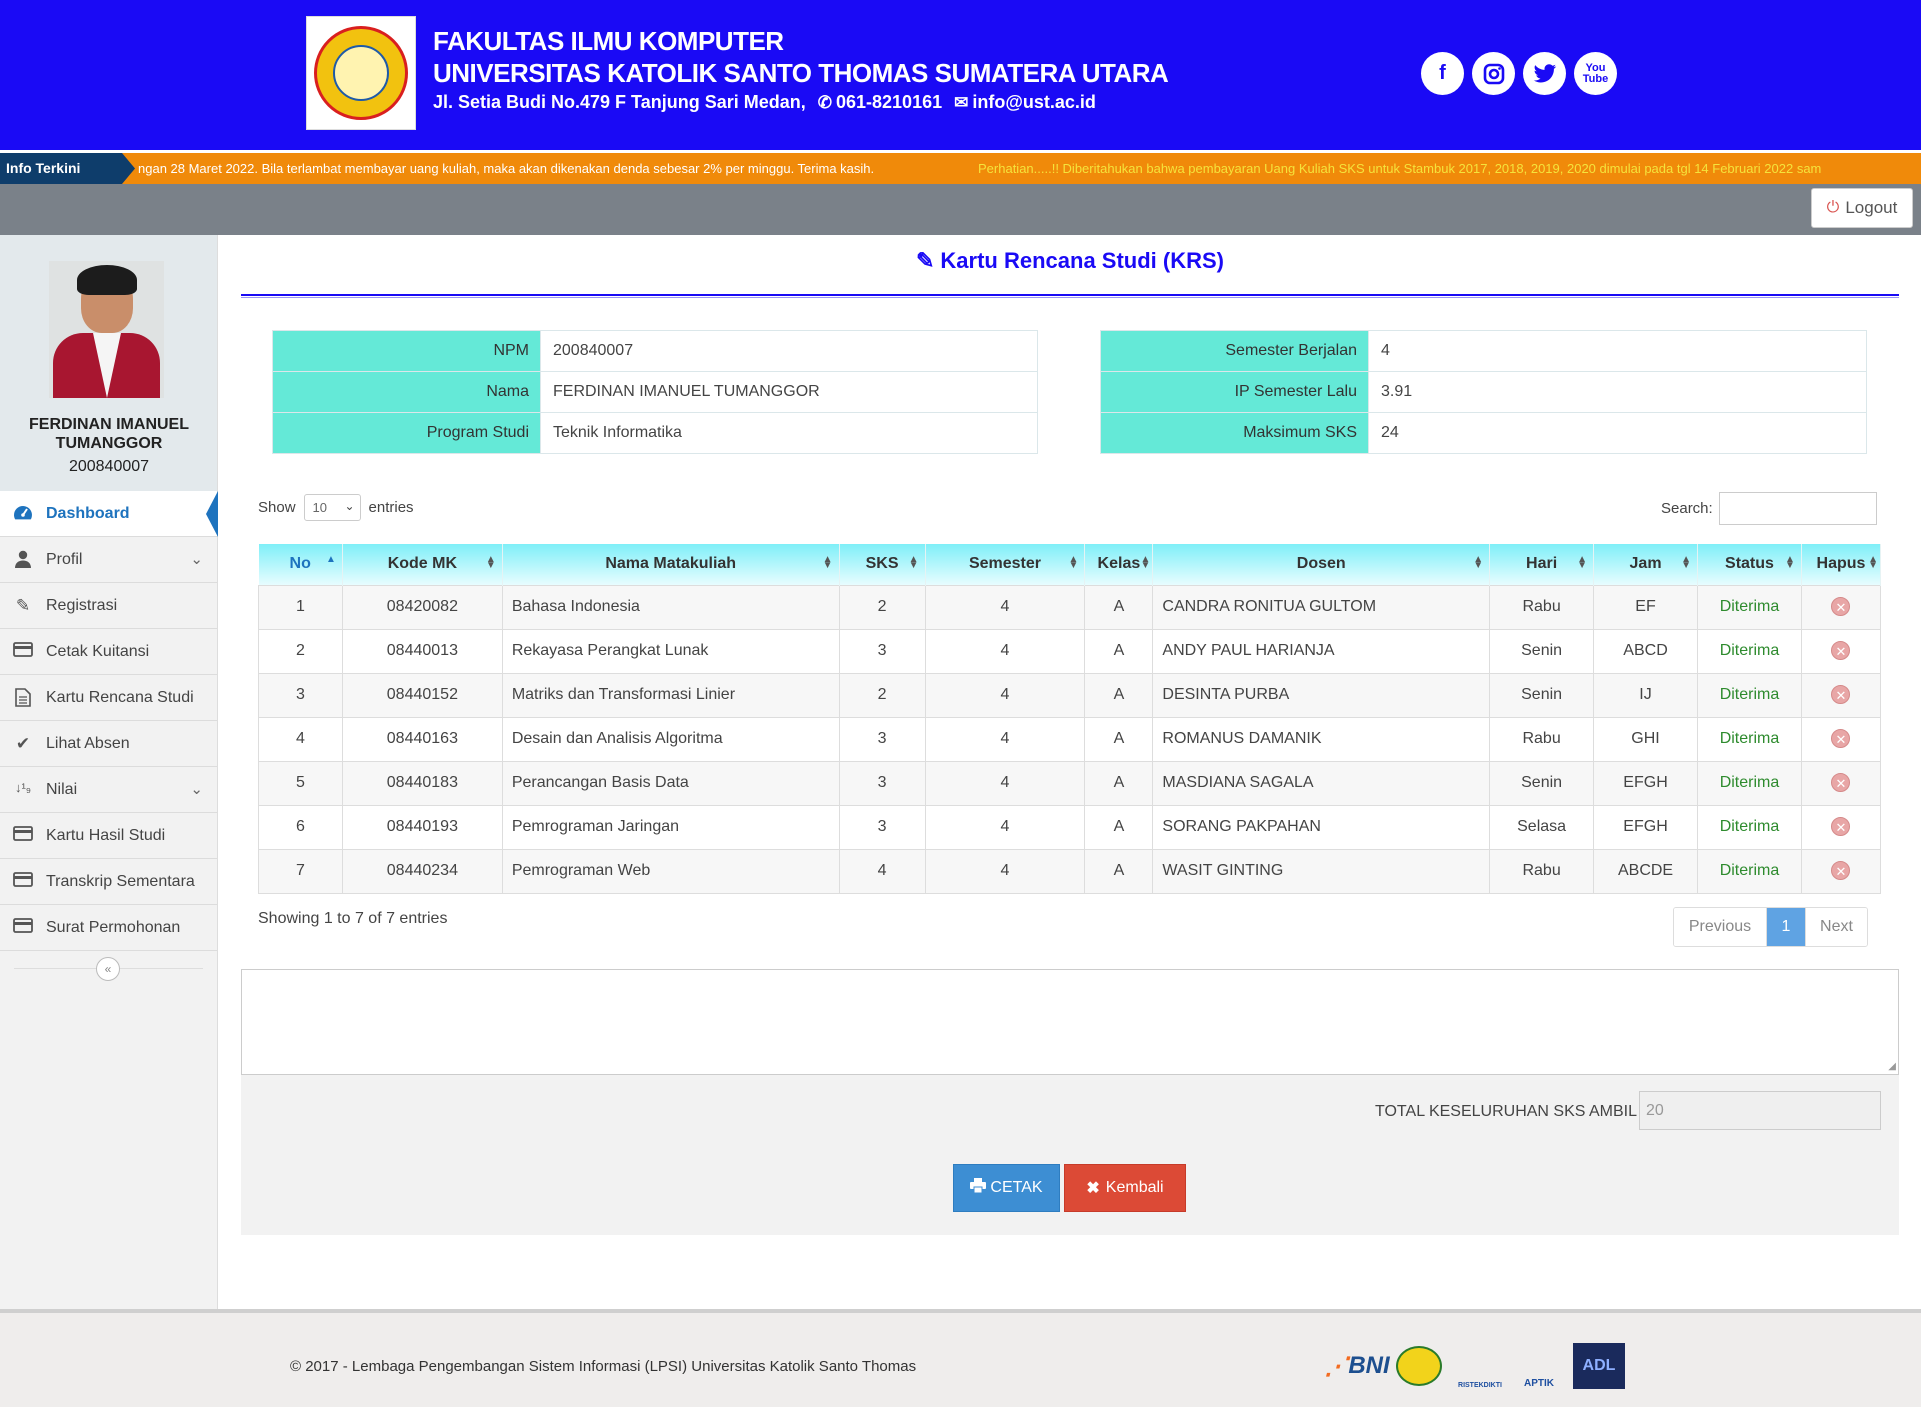  Describe the element at coordinates (670, 871) in the screenshot. I see `cell-nama-matakuliah: Pemrograman Web` at that location.